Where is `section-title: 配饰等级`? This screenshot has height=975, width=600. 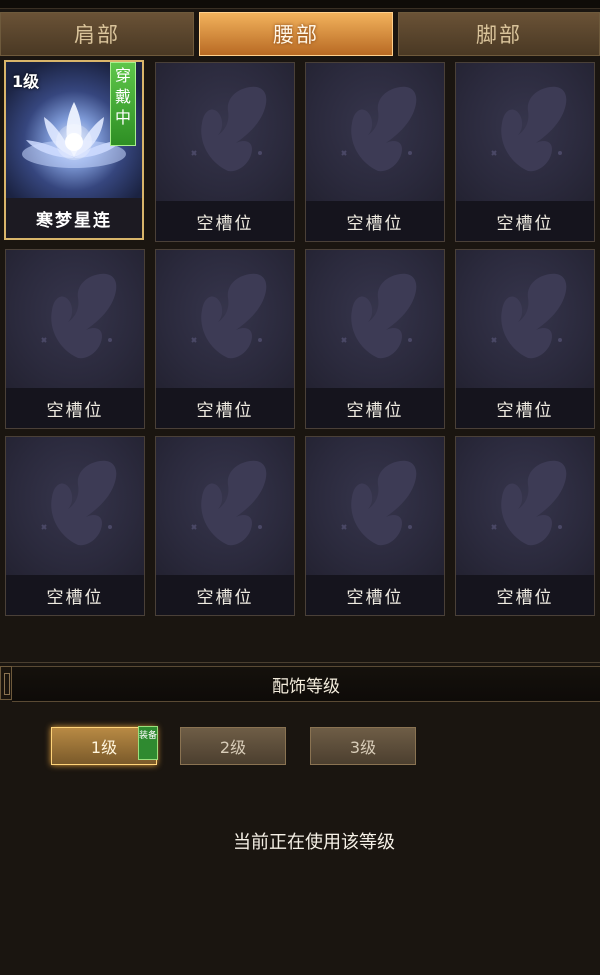
section-title: 配饰等级 is located at coordinates (306, 684).